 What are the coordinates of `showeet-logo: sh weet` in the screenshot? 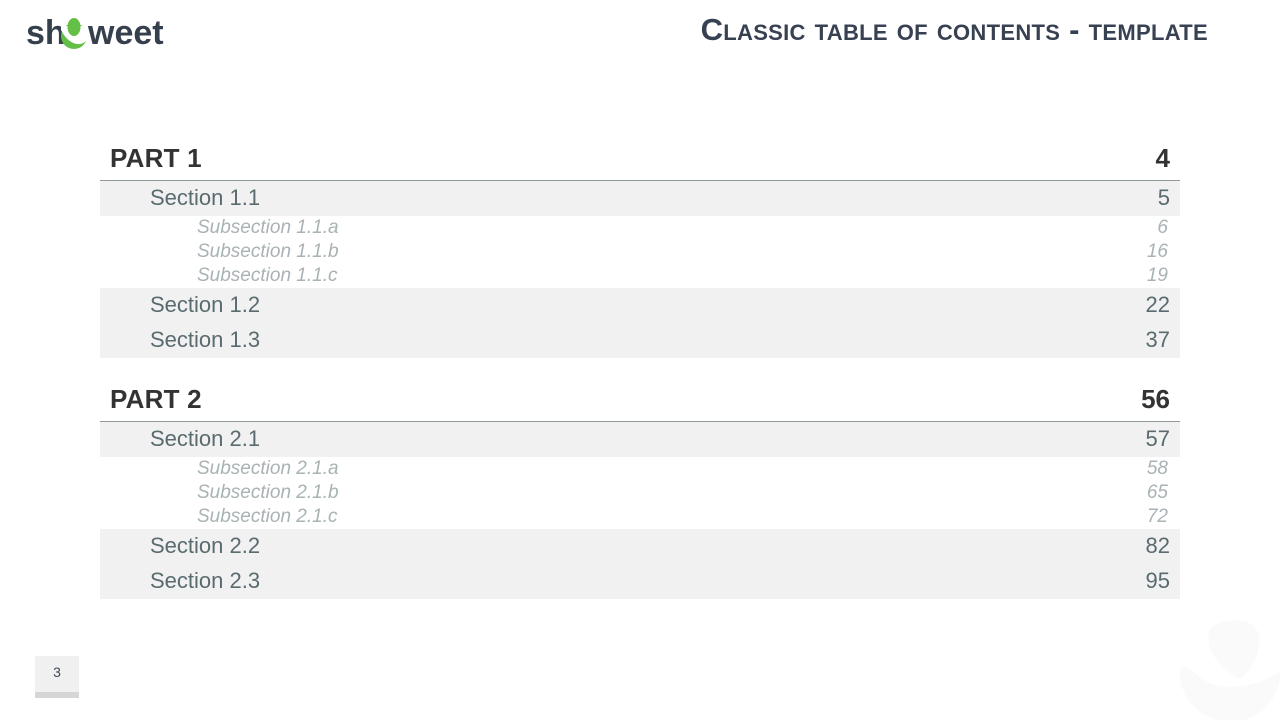 It's located at (102, 34).